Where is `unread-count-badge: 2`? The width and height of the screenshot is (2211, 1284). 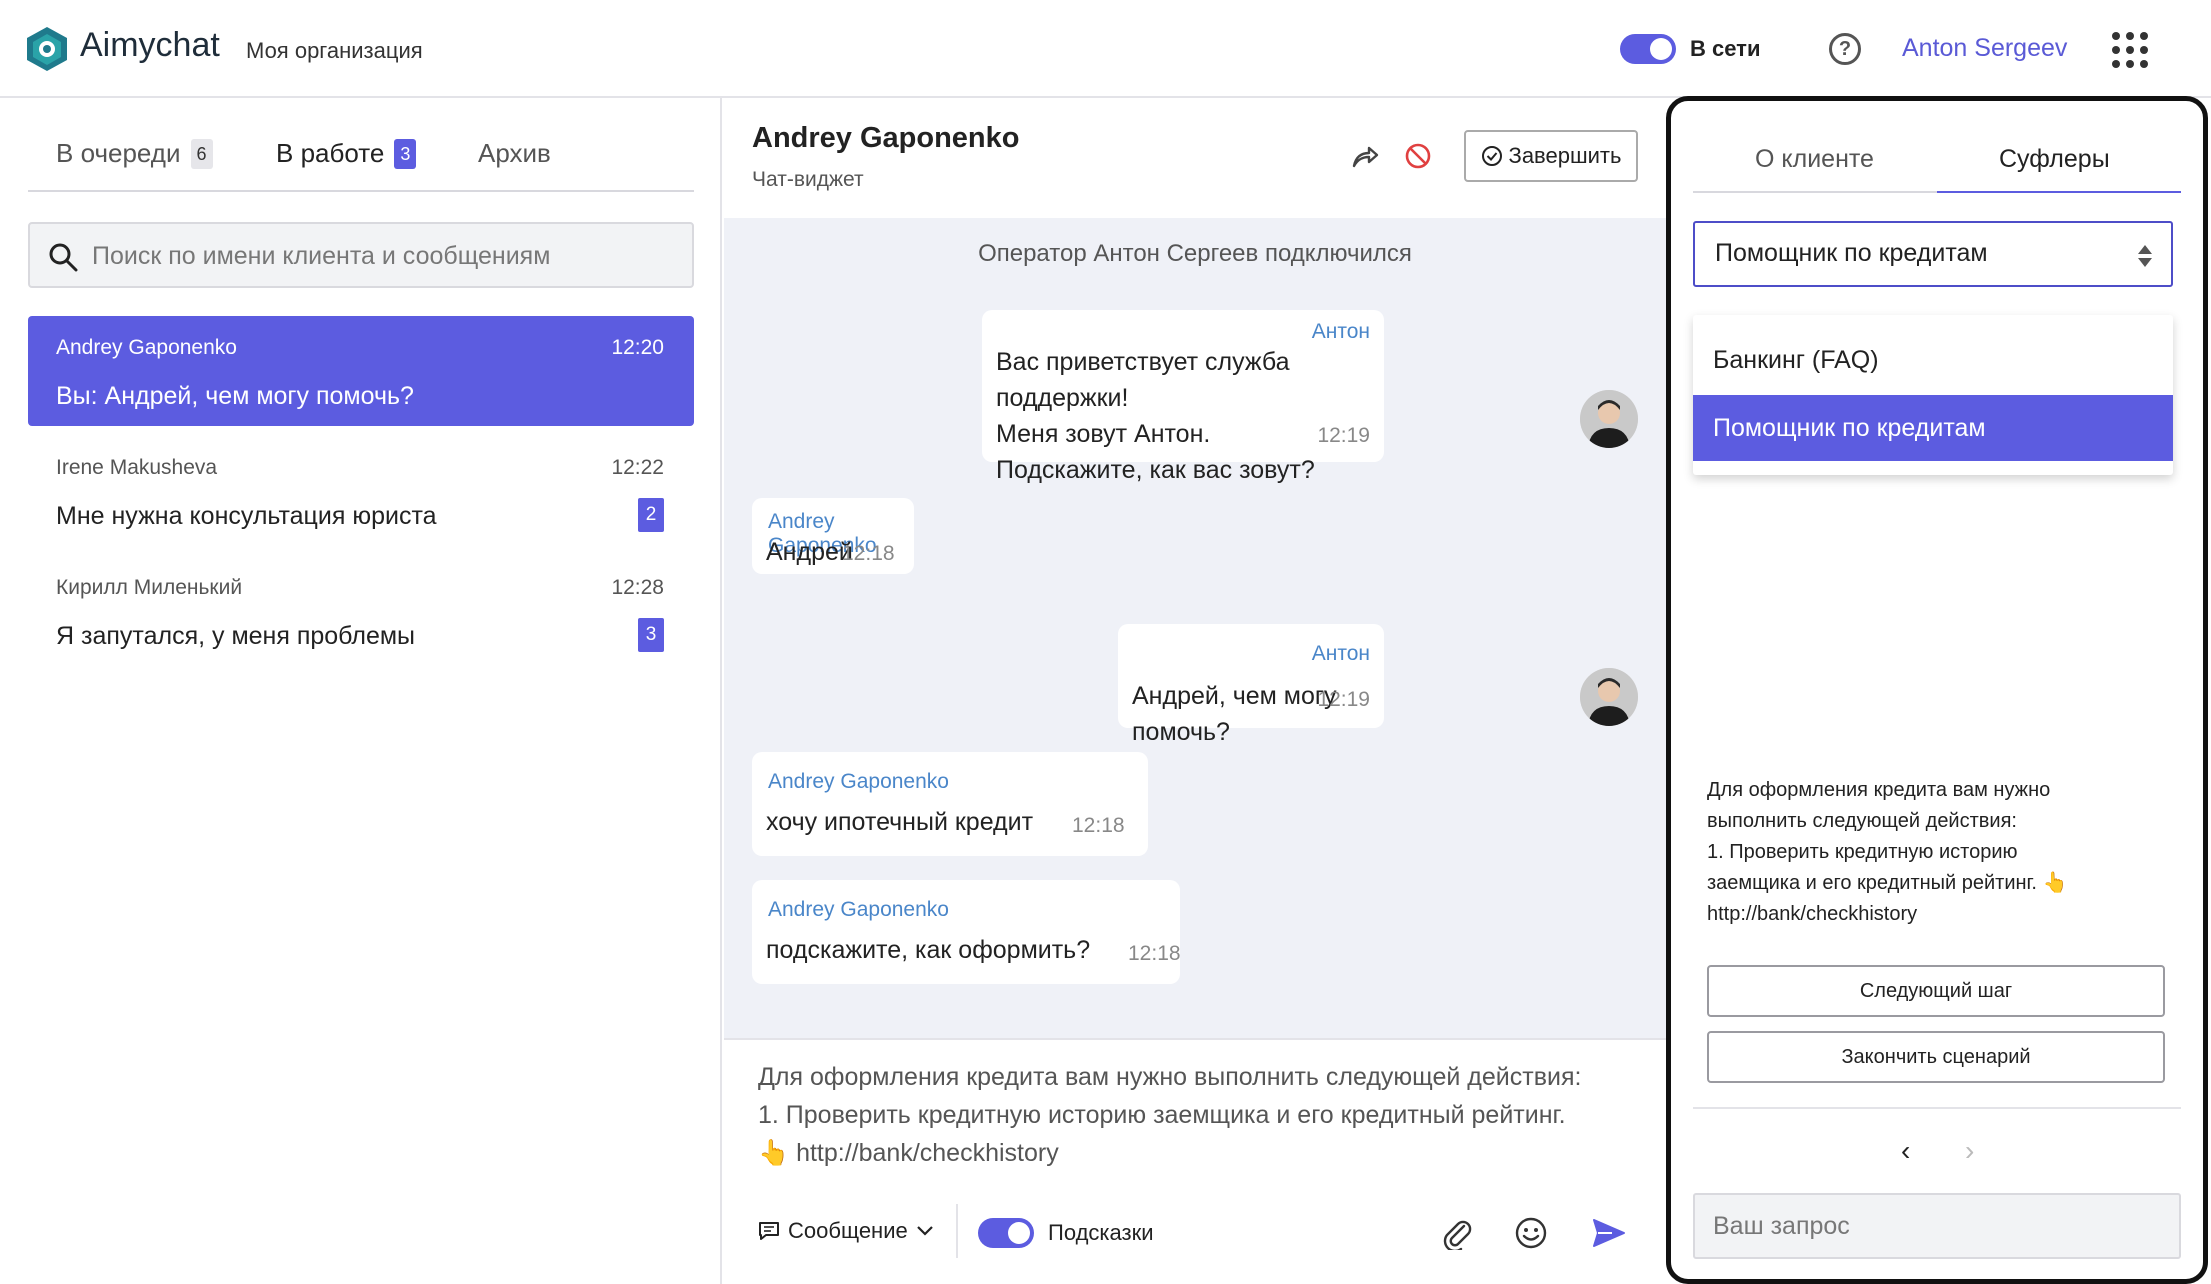 unread-count-badge: 2 is located at coordinates (651, 515).